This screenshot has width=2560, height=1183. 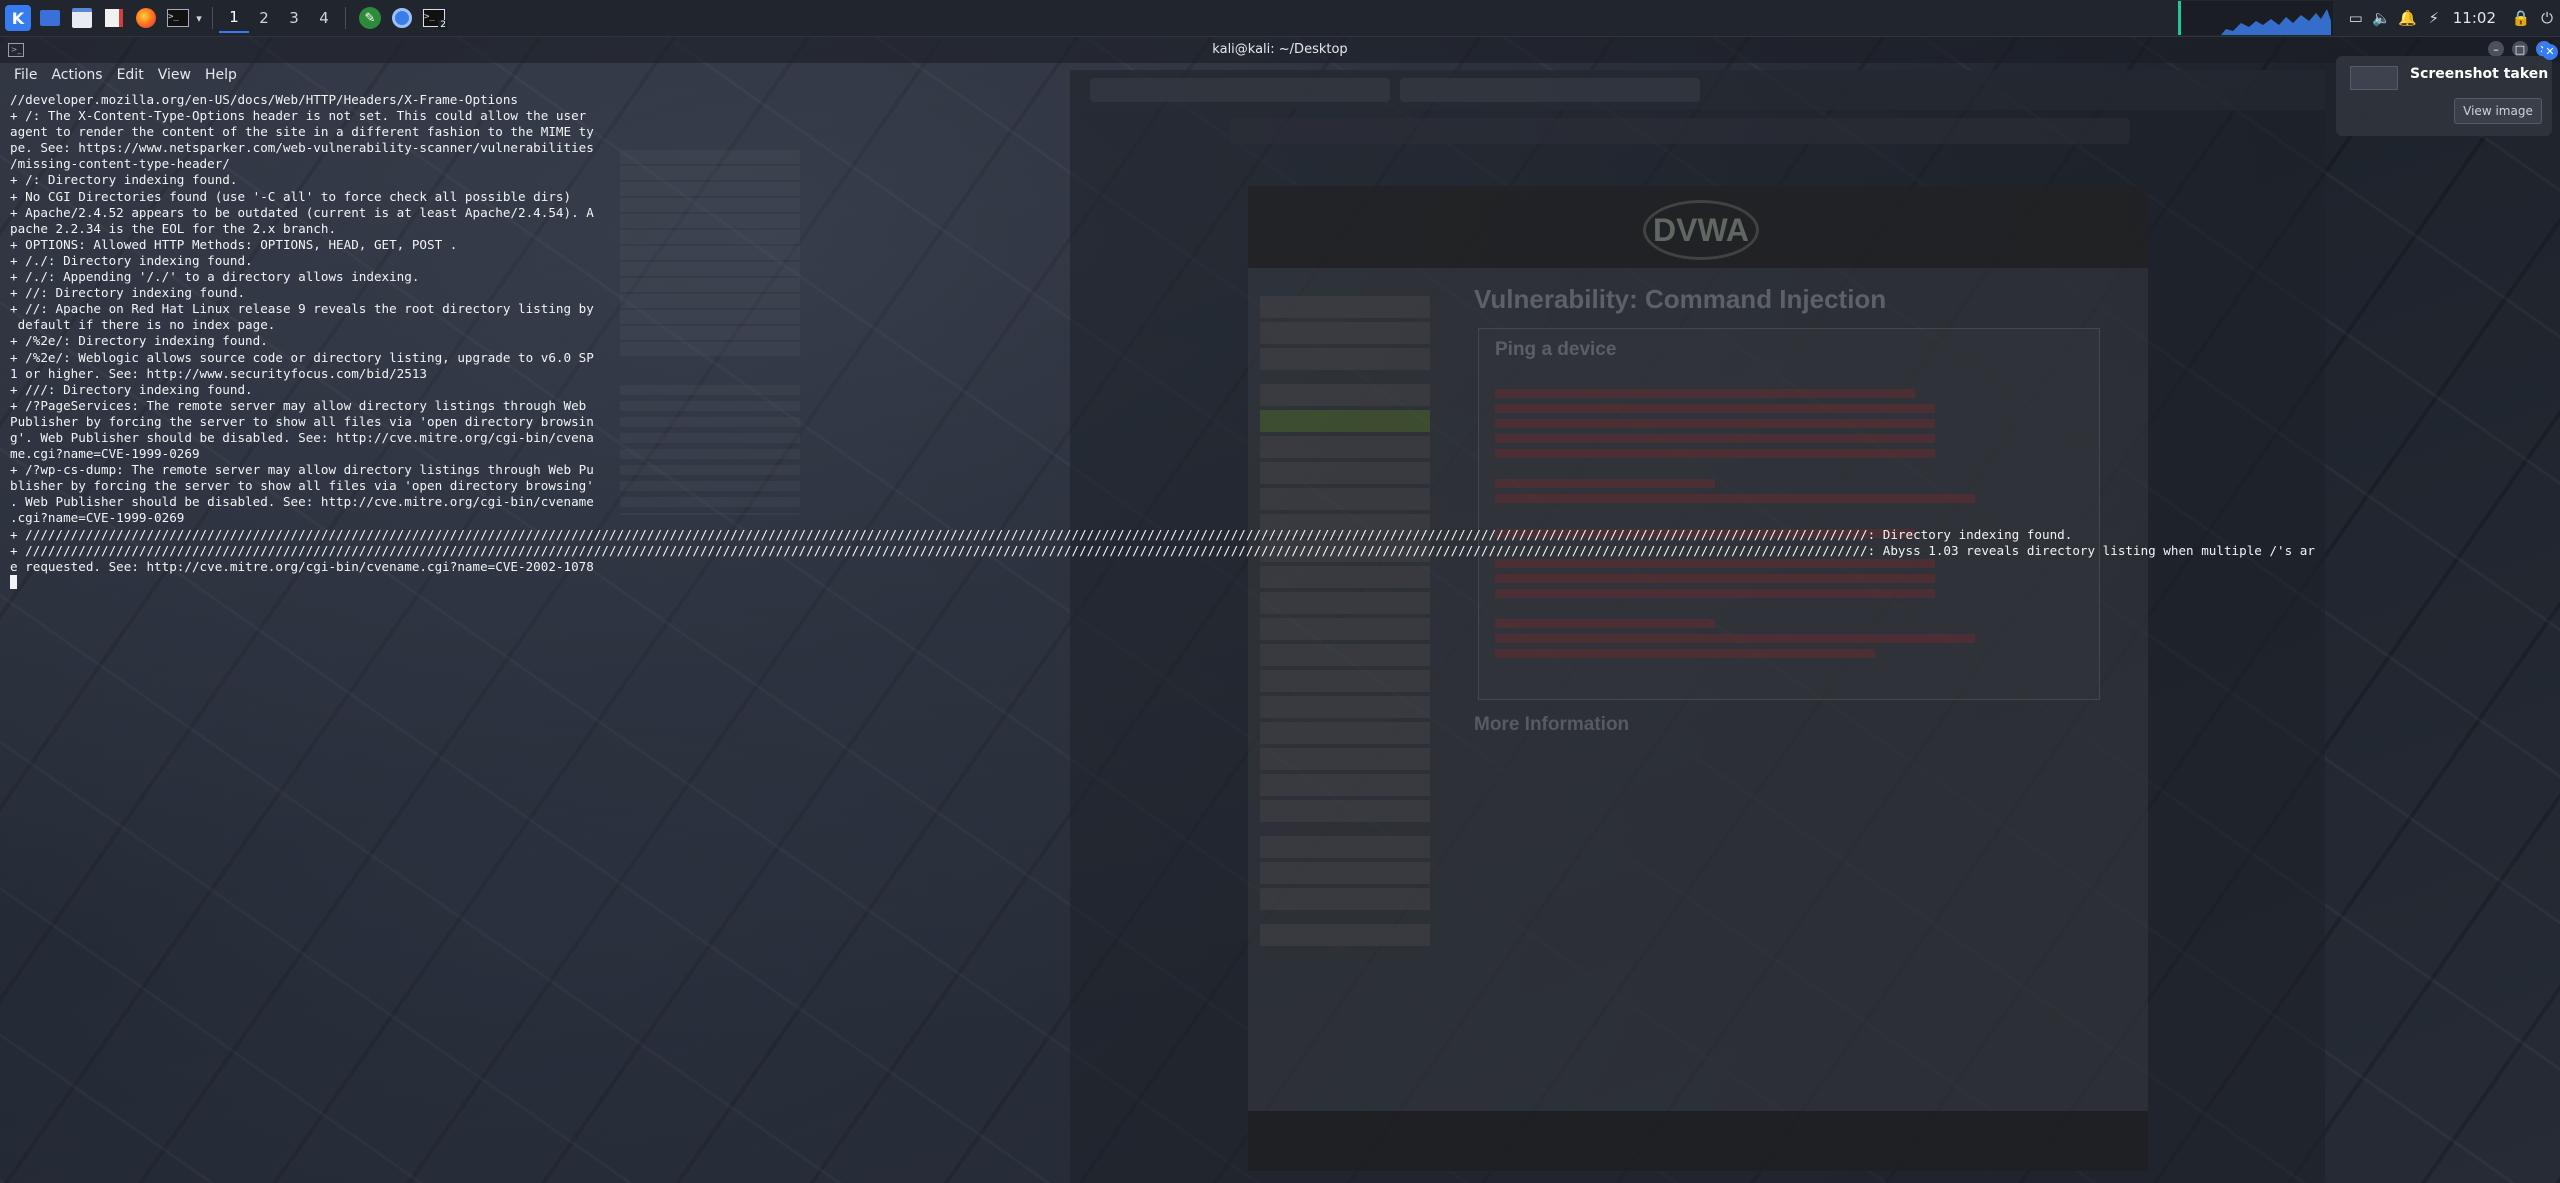 I want to click on terminal-window-title: kali@kali: ~/Desktop, so click(x=1280, y=49).